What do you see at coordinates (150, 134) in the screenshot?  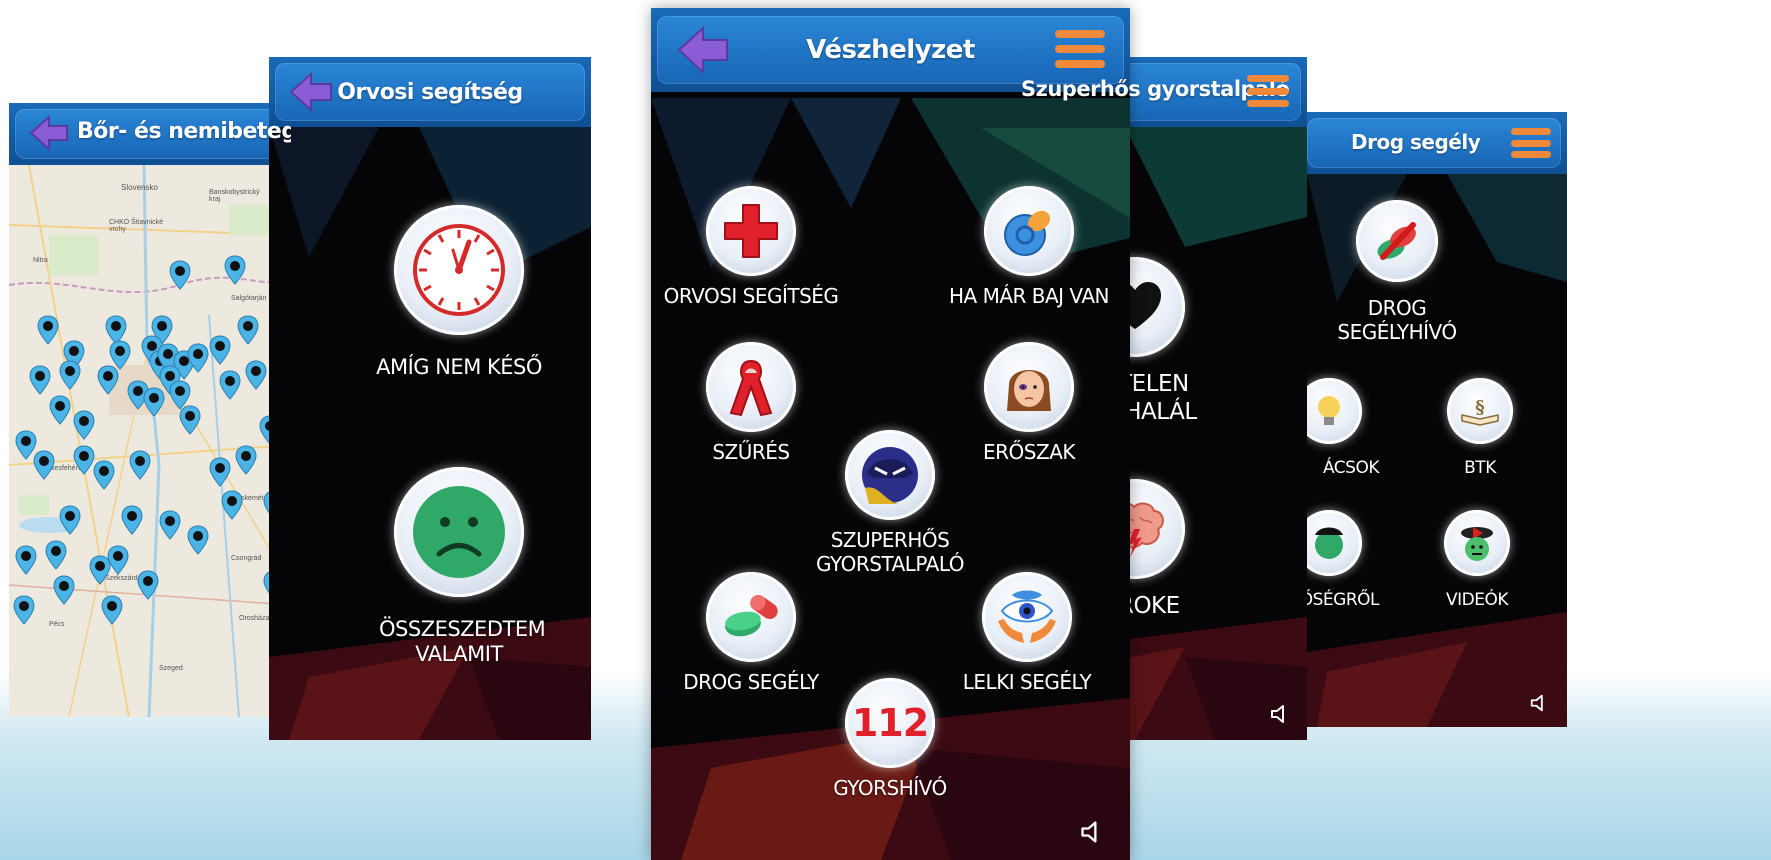 I see `header-bar: Bőr- és nemibeteg gondoz` at bounding box center [150, 134].